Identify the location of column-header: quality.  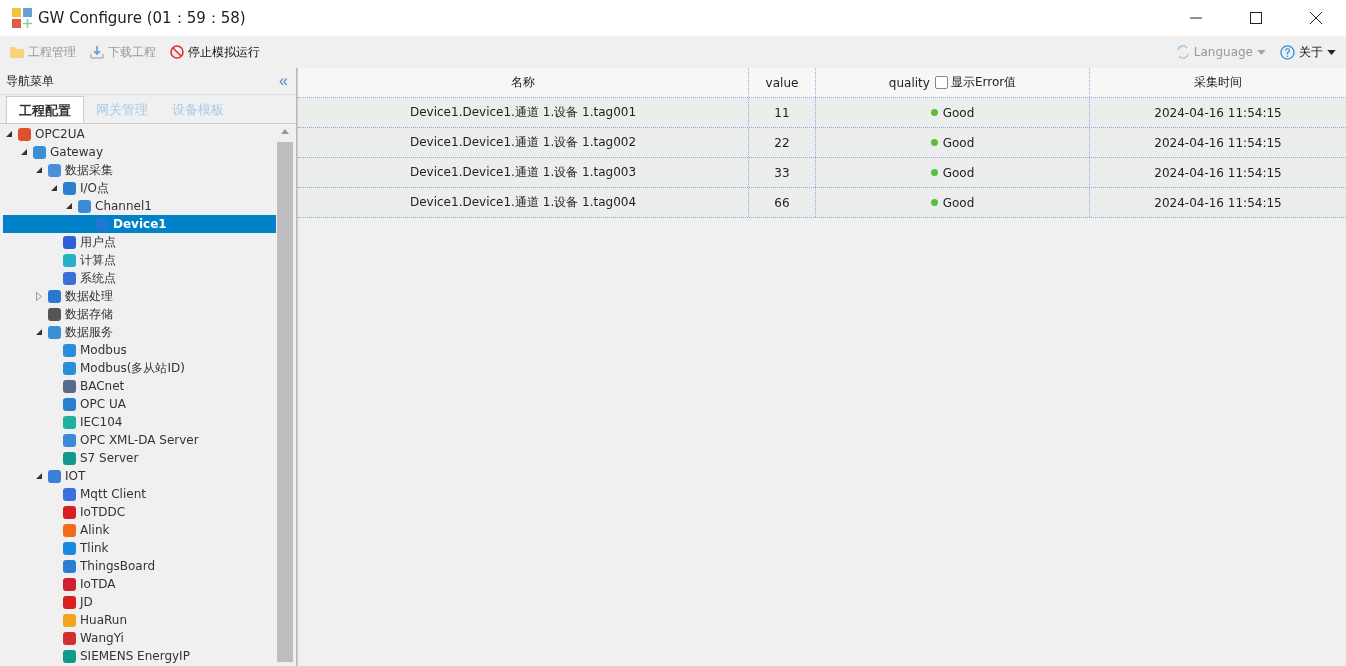
(909, 82).